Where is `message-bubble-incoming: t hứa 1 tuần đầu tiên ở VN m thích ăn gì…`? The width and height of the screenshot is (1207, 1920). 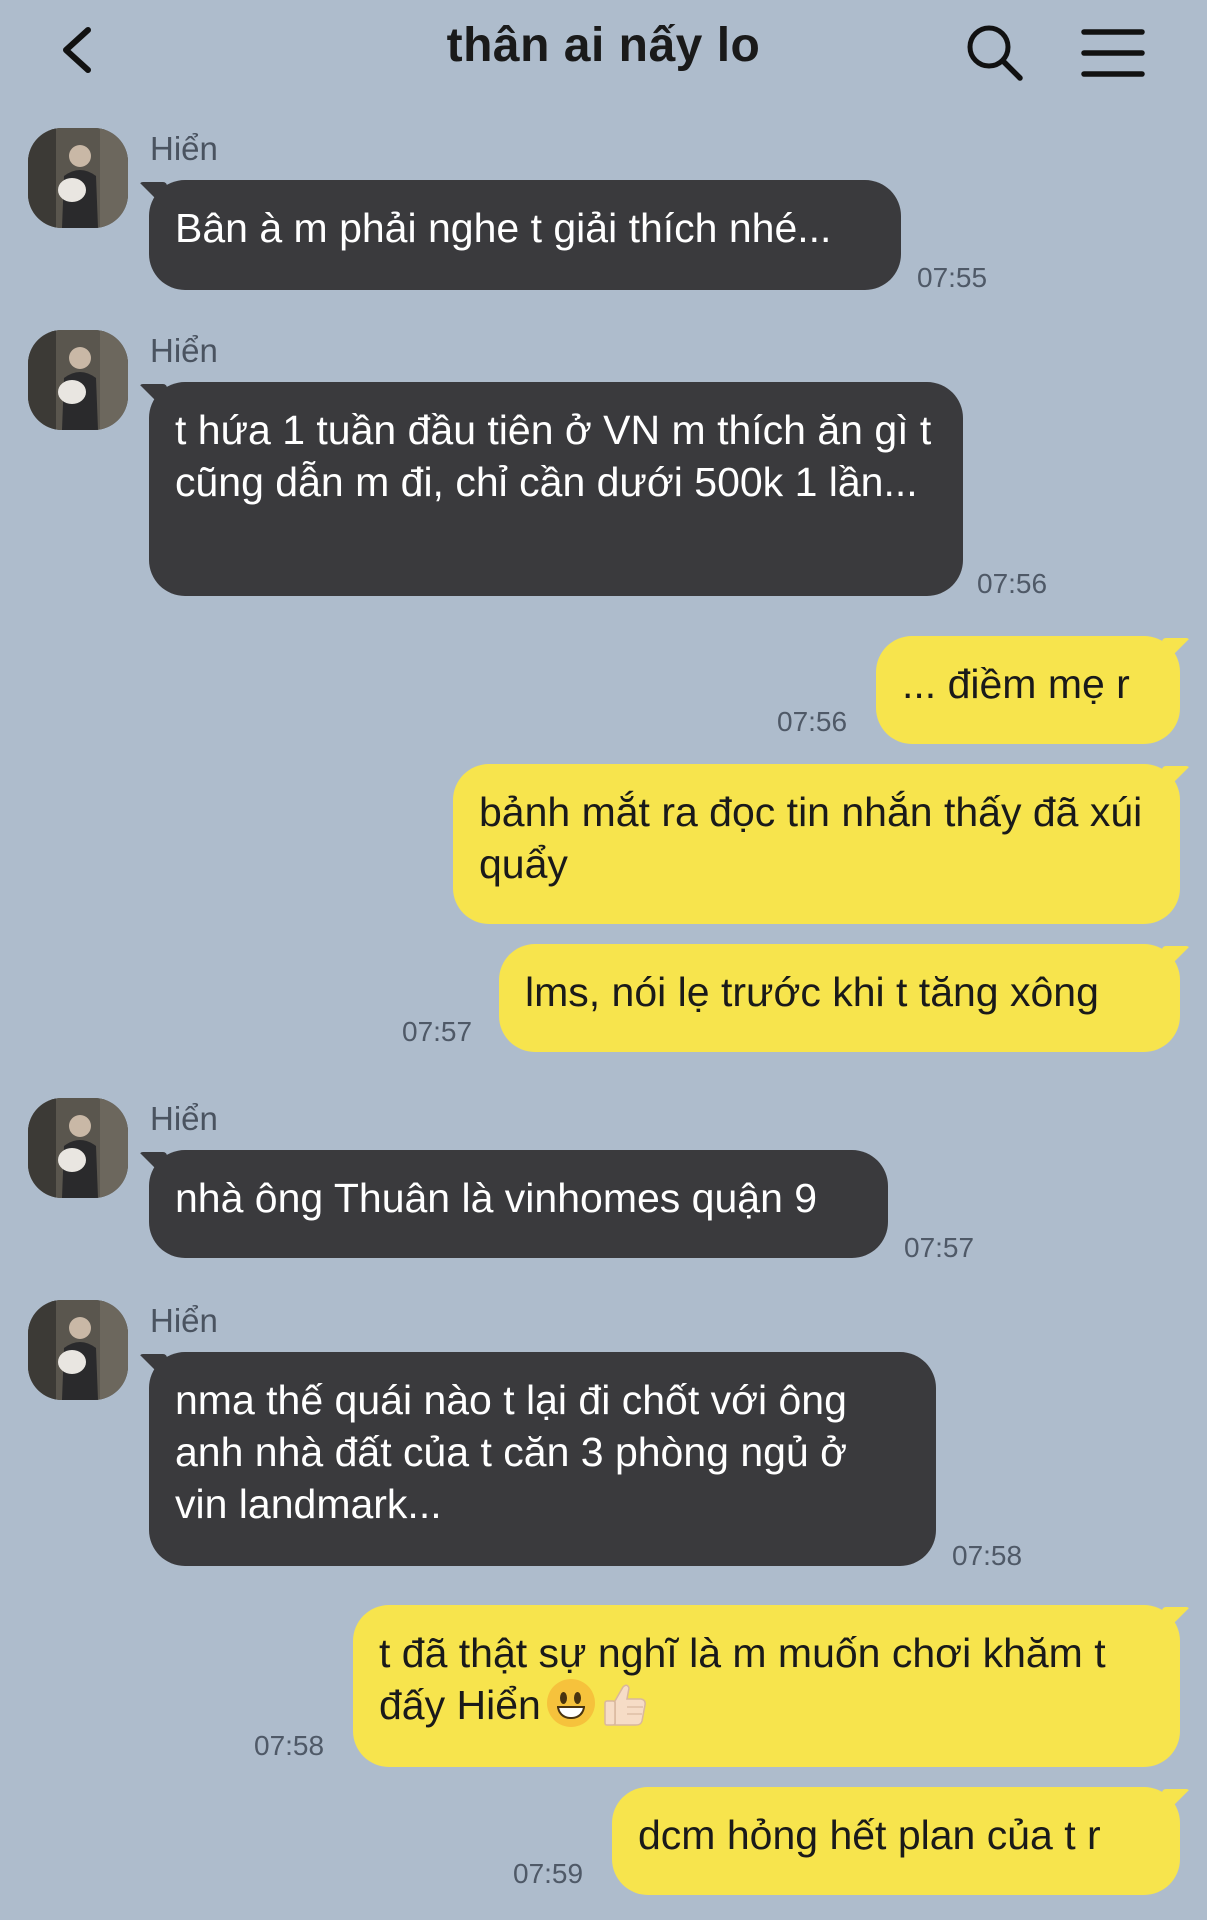 message-bubble-incoming: t hứa 1 tuần đầu tiên ở VN m thích ăn gì… is located at coordinates (556, 489).